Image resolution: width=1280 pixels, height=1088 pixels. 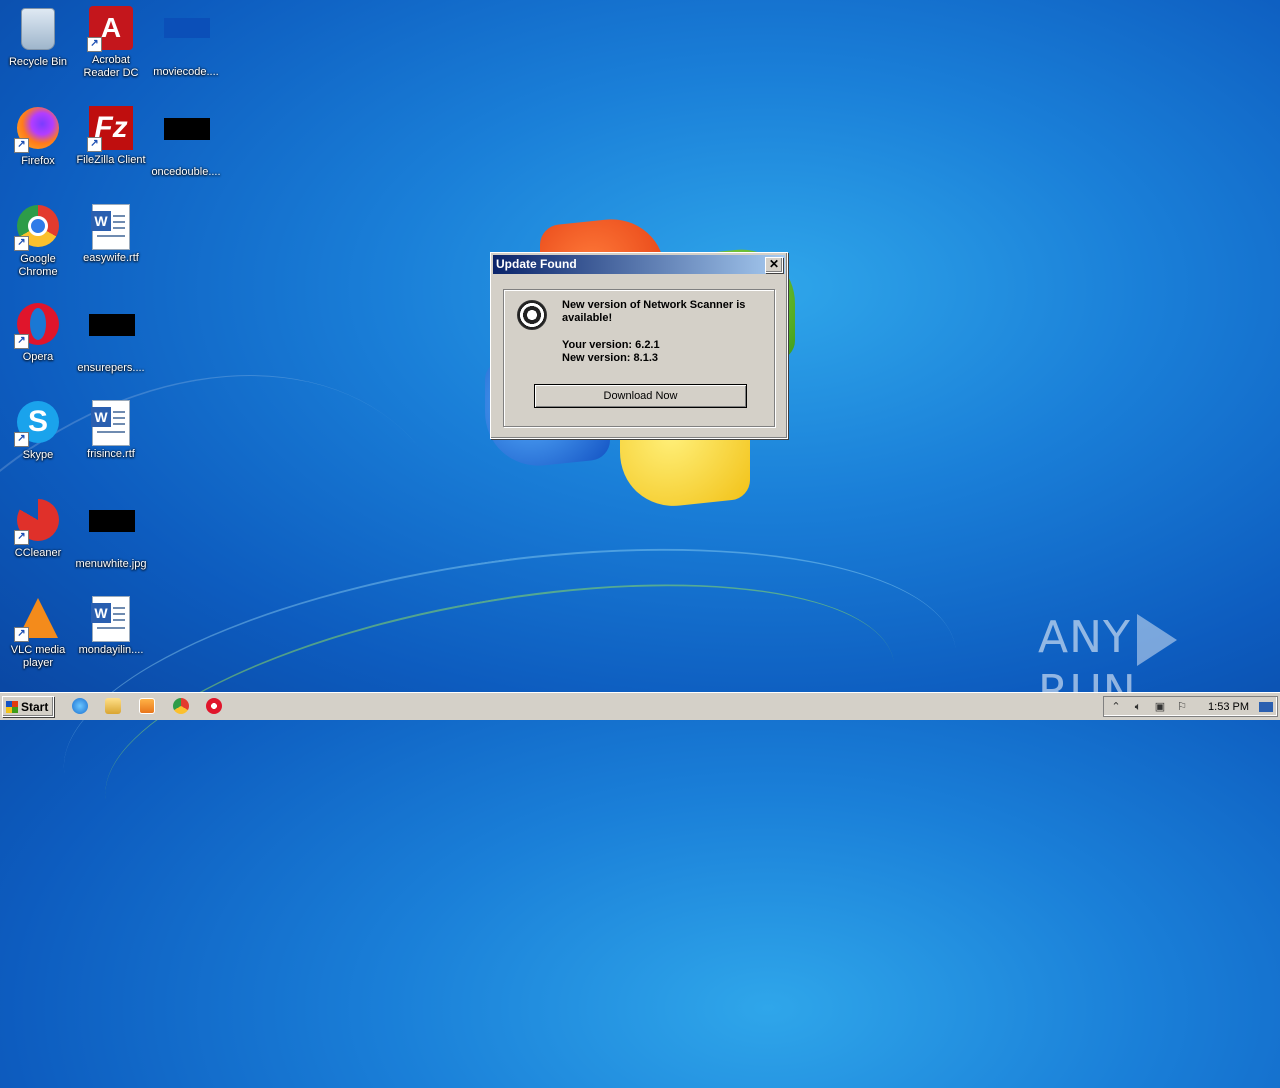 I want to click on explorer-icon, so click(x=113, y=706).